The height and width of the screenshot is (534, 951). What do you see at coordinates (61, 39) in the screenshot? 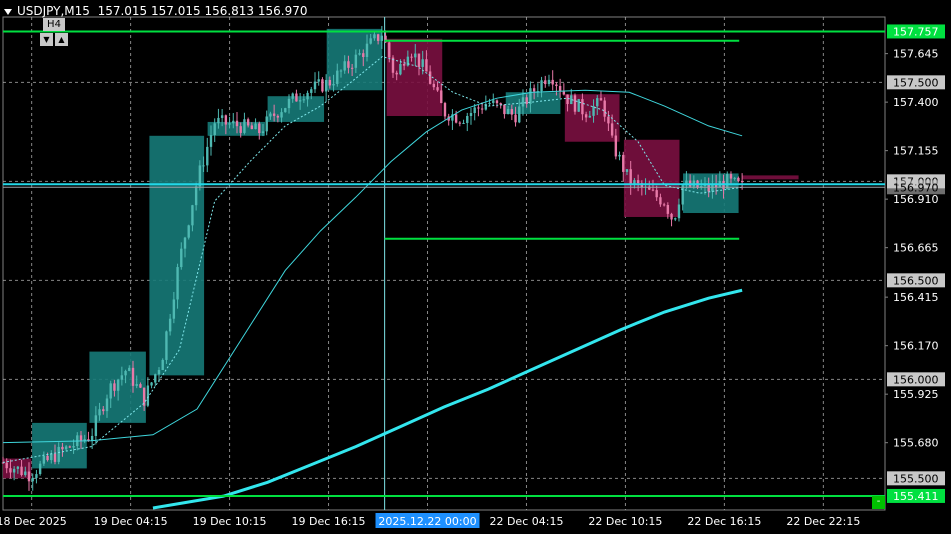
I see `triangle-up-icon: ▲` at bounding box center [61, 39].